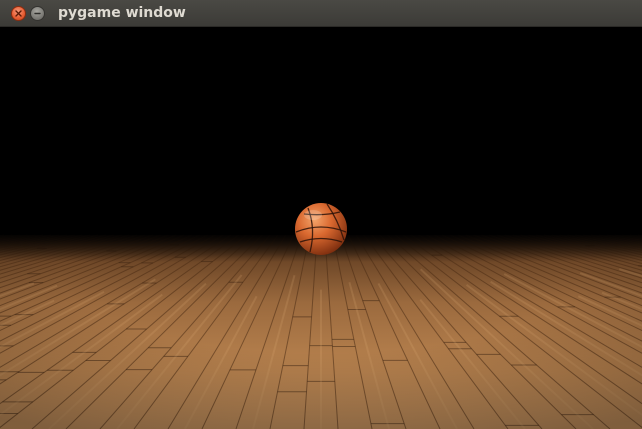 This screenshot has height=429, width=642. I want to click on minimize-icon, so click(37, 13).